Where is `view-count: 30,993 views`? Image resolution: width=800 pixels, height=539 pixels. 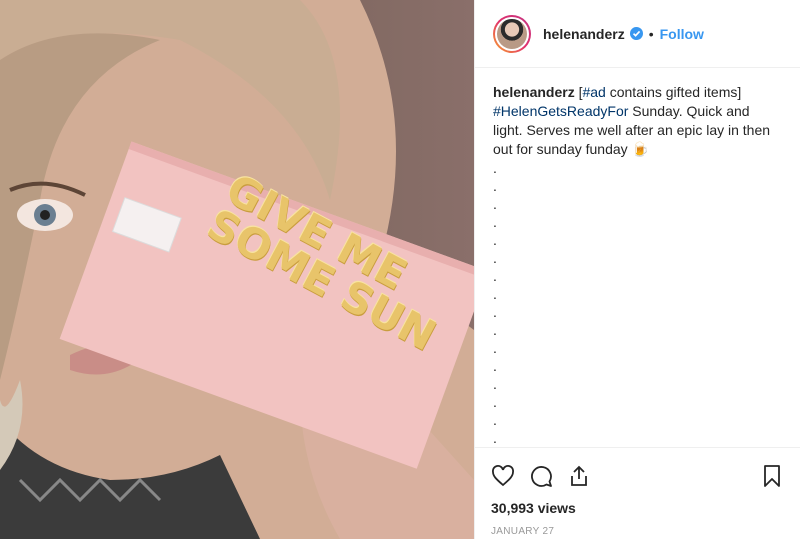
view-count: 30,993 views is located at coordinates (637, 508).